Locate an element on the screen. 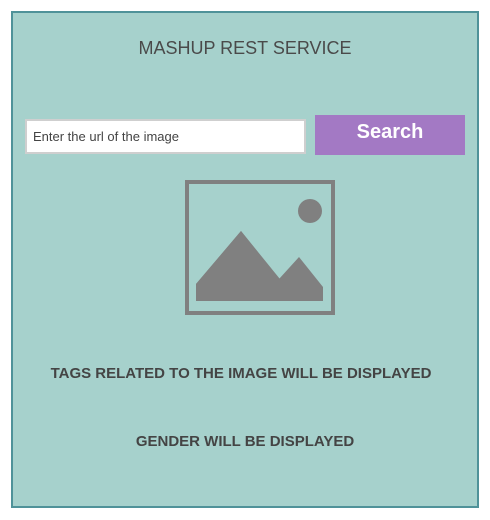 This screenshot has width=490, height=520. page-title: MASHUP REST SERVICE is located at coordinates (245, 48).